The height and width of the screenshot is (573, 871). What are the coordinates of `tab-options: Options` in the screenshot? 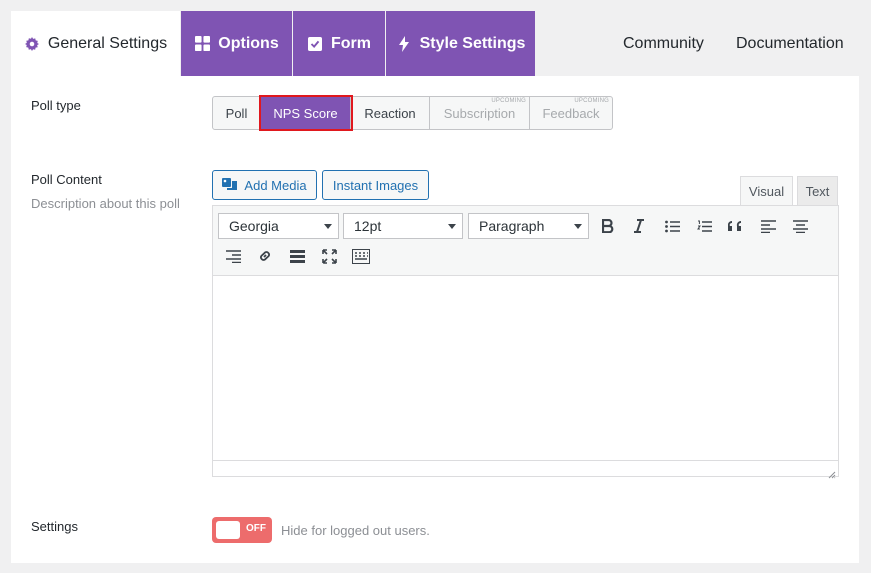 It's located at (236, 43).